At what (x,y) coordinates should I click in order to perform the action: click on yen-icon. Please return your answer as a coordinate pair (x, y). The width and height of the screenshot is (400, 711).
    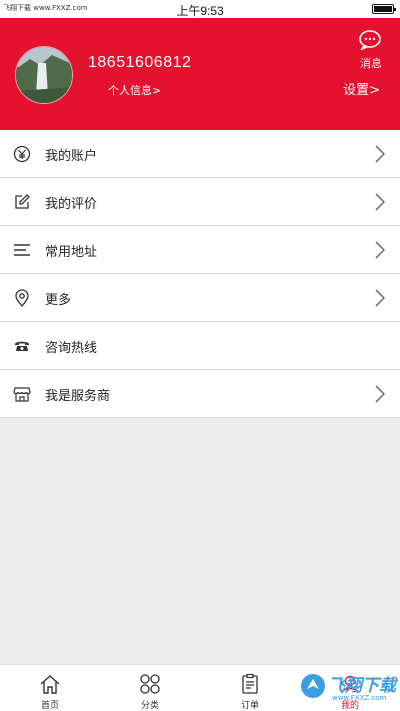
    Looking at the image, I should click on (22, 154).